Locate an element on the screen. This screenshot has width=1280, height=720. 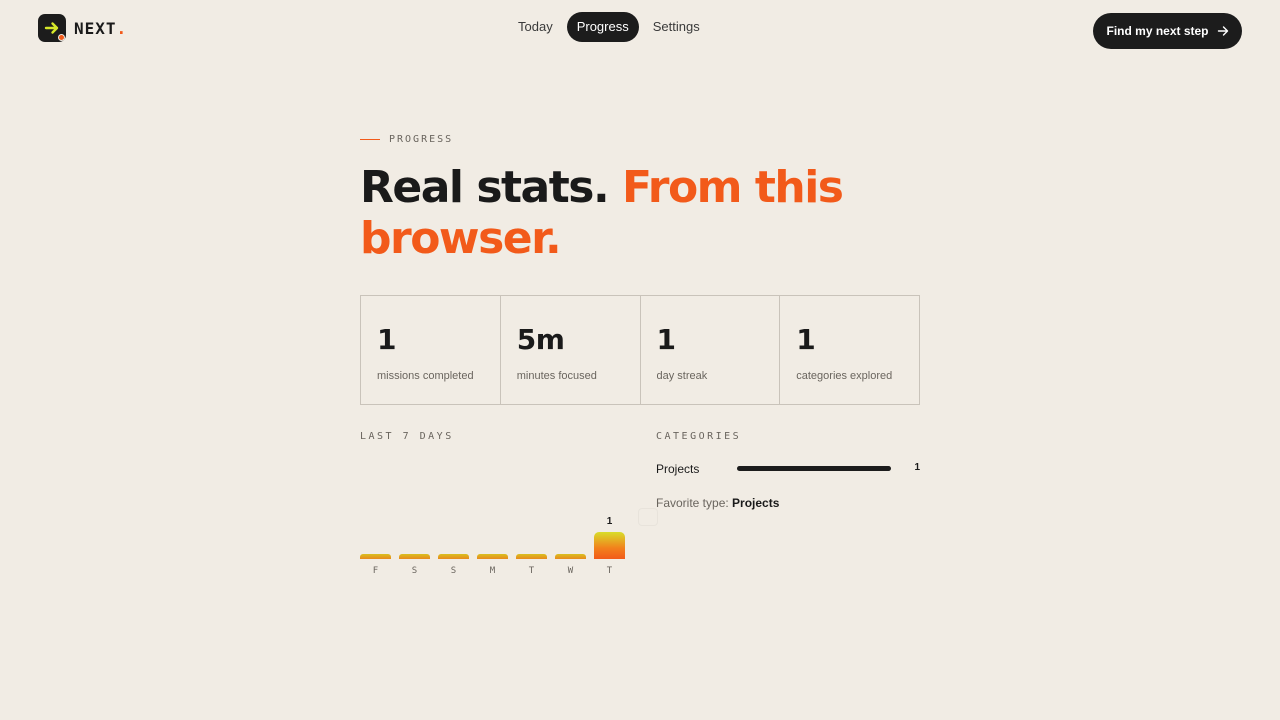
nav-item-settings: Settings is located at coordinates (676, 27).